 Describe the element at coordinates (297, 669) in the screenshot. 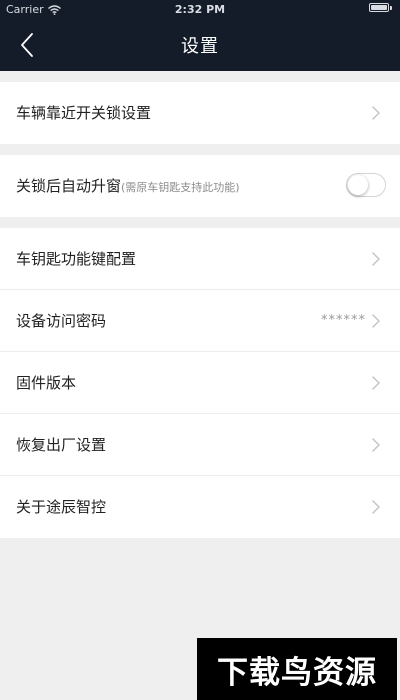

I see `watermark: 下载鸟资源` at that location.